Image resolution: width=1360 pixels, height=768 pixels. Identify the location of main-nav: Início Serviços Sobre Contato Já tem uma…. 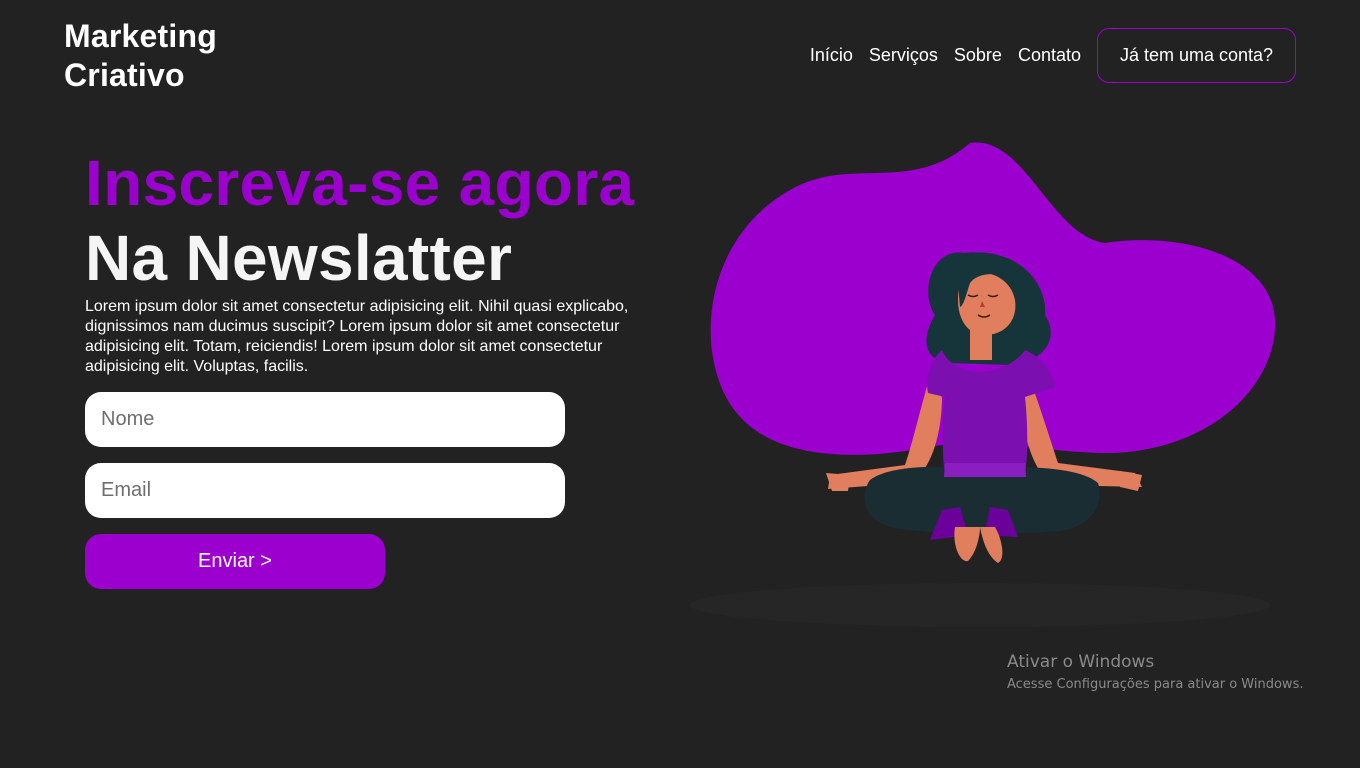
(1053, 55).